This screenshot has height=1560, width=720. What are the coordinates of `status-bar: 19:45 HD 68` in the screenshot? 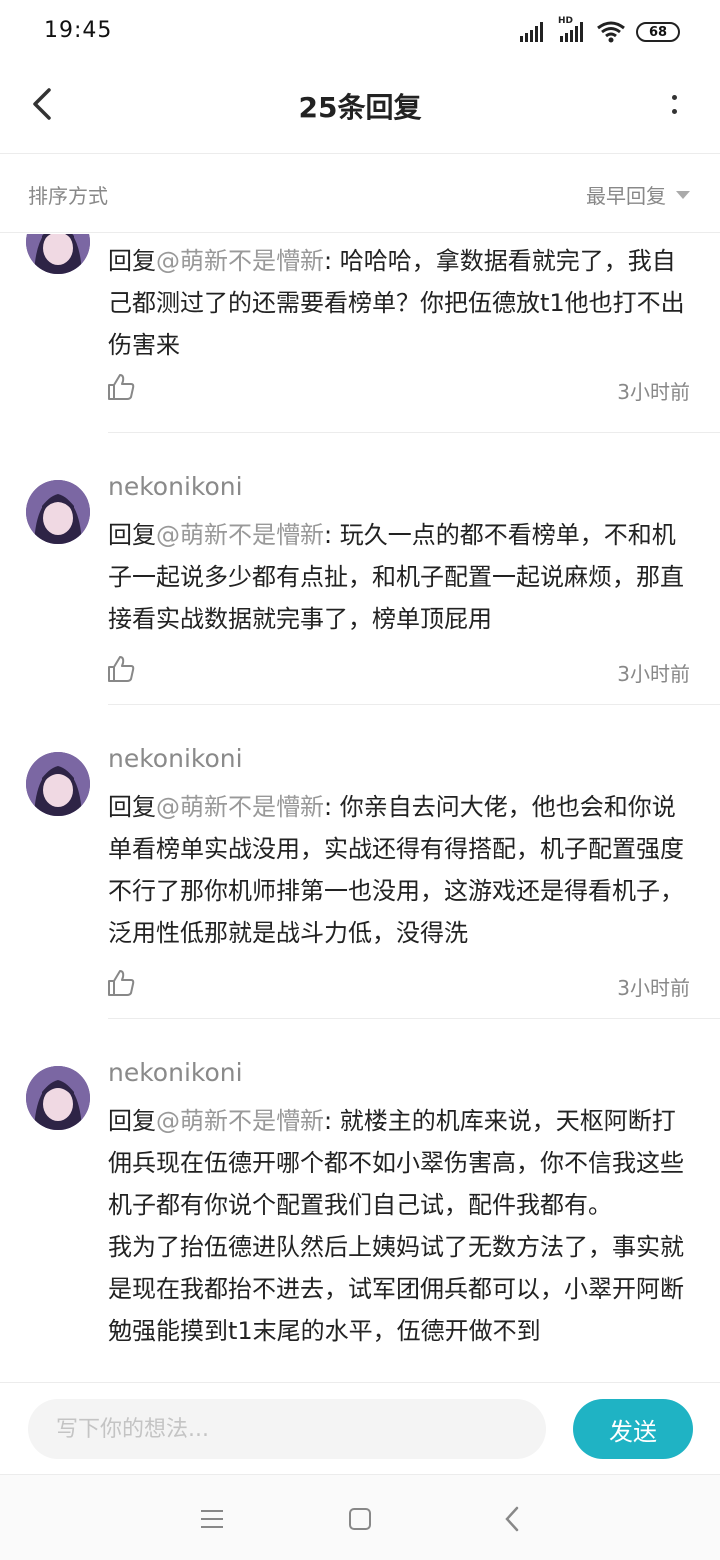 It's located at (360, 32).